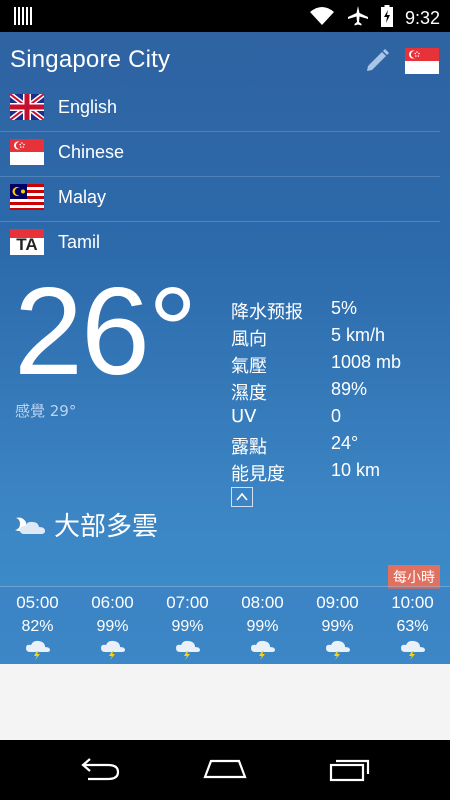 This screenshot has height=800, width=450. What do you see at coordinates (112, 602) in the screenshot?
I see `hourly-time: 06:00` at bounding box center [112, 602].